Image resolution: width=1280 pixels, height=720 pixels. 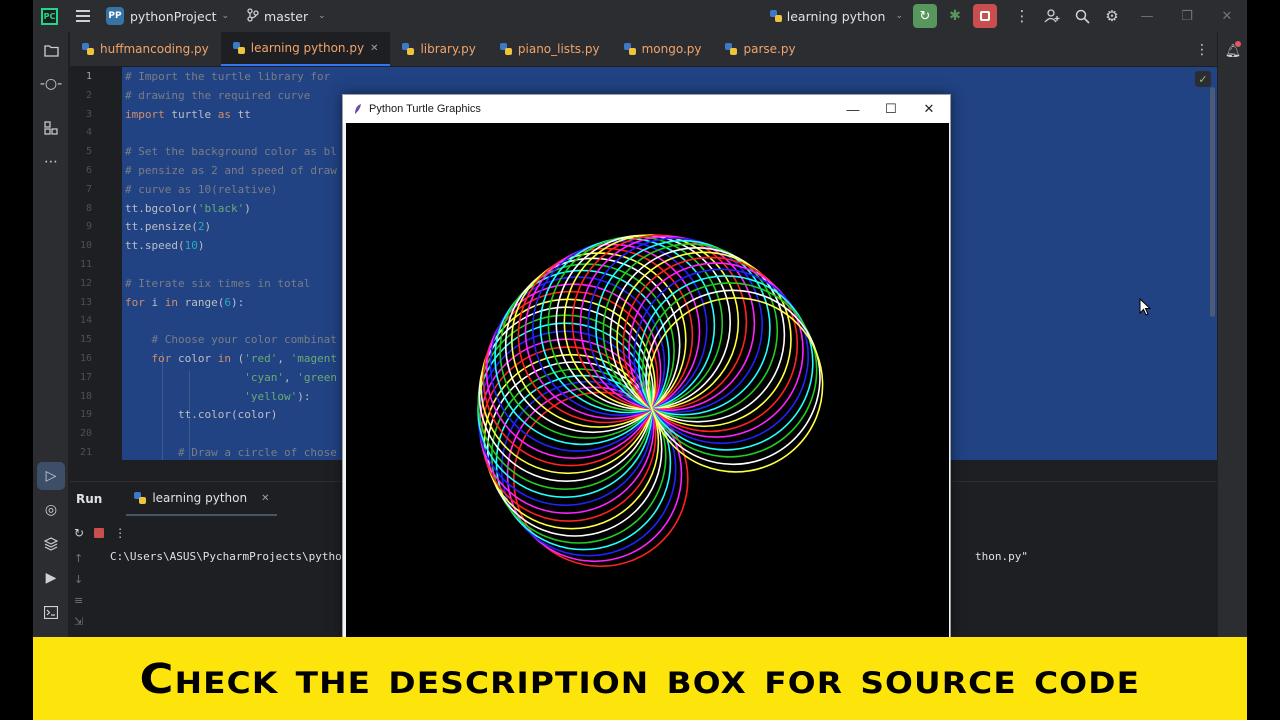 I want to click on line-number: 20, so click(x=85, y=434).